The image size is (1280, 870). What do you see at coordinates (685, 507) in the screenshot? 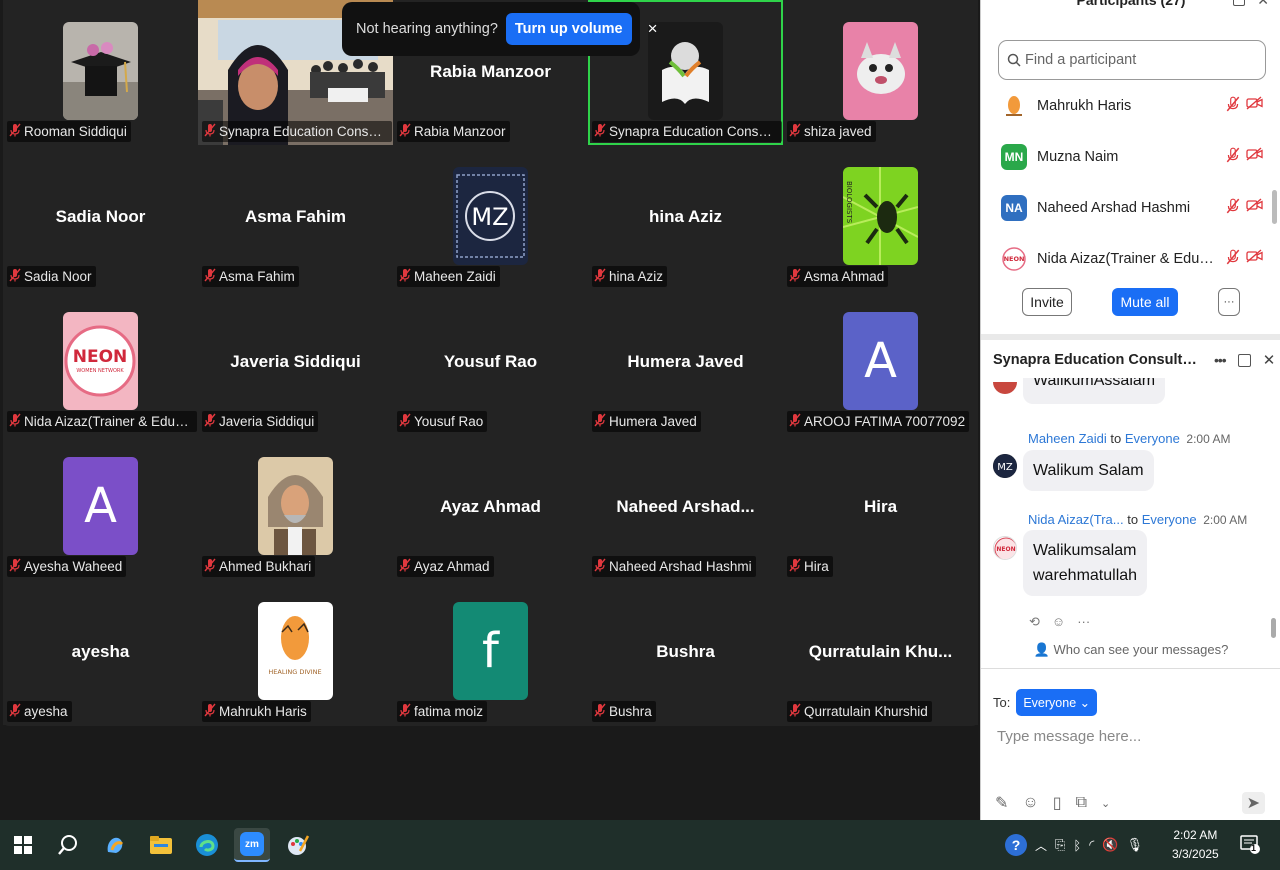
I see `participant-tile: Naheed Arshad... Naheed Arshad Hashmi` at bounding box center [685, 507].